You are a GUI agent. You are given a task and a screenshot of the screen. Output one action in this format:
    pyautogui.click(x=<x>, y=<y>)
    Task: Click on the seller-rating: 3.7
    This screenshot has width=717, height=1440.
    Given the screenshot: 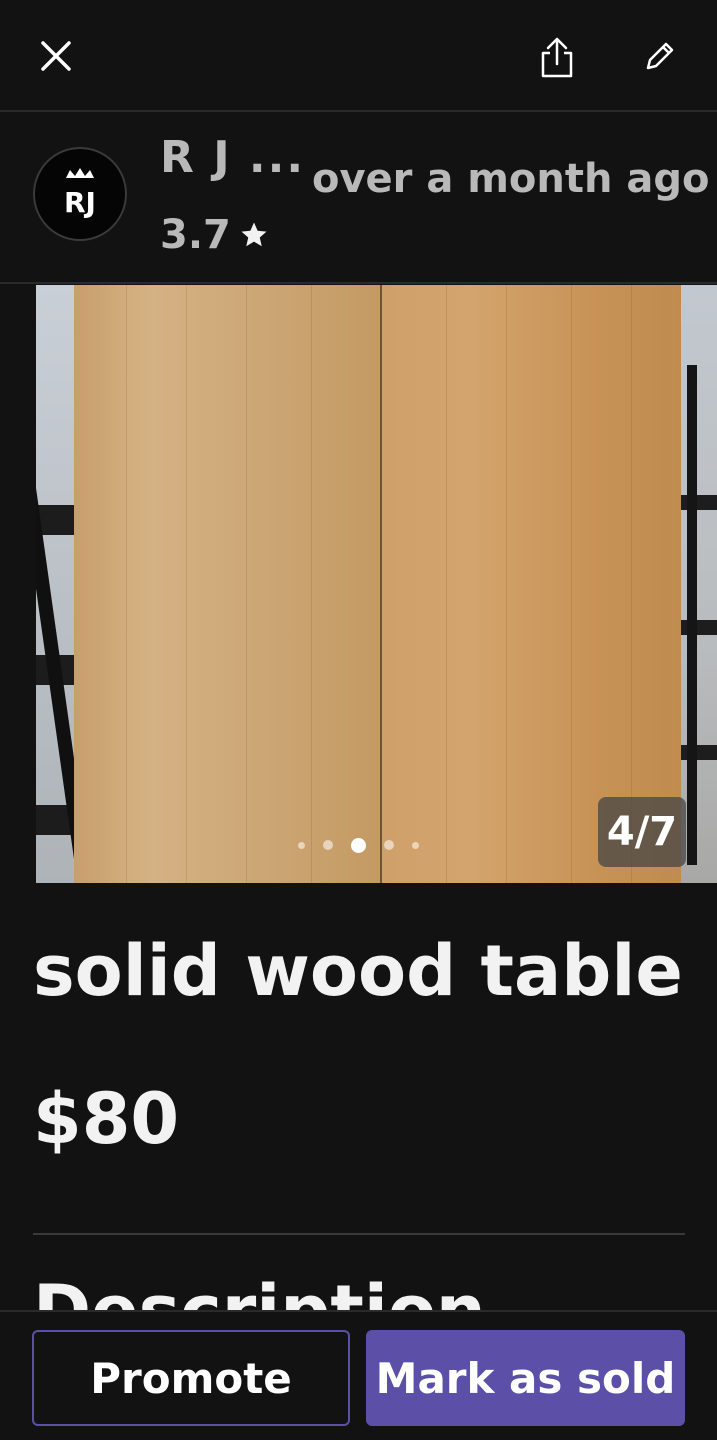 What is the action you would take?
    pyautogui.click(x=214, y=235)
    